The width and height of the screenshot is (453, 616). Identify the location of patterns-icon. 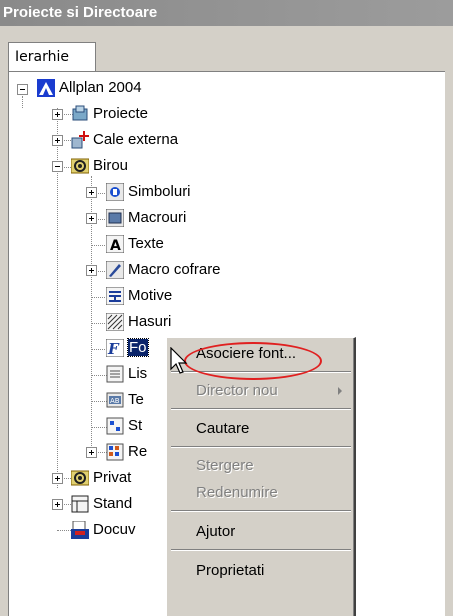
(115, 296).